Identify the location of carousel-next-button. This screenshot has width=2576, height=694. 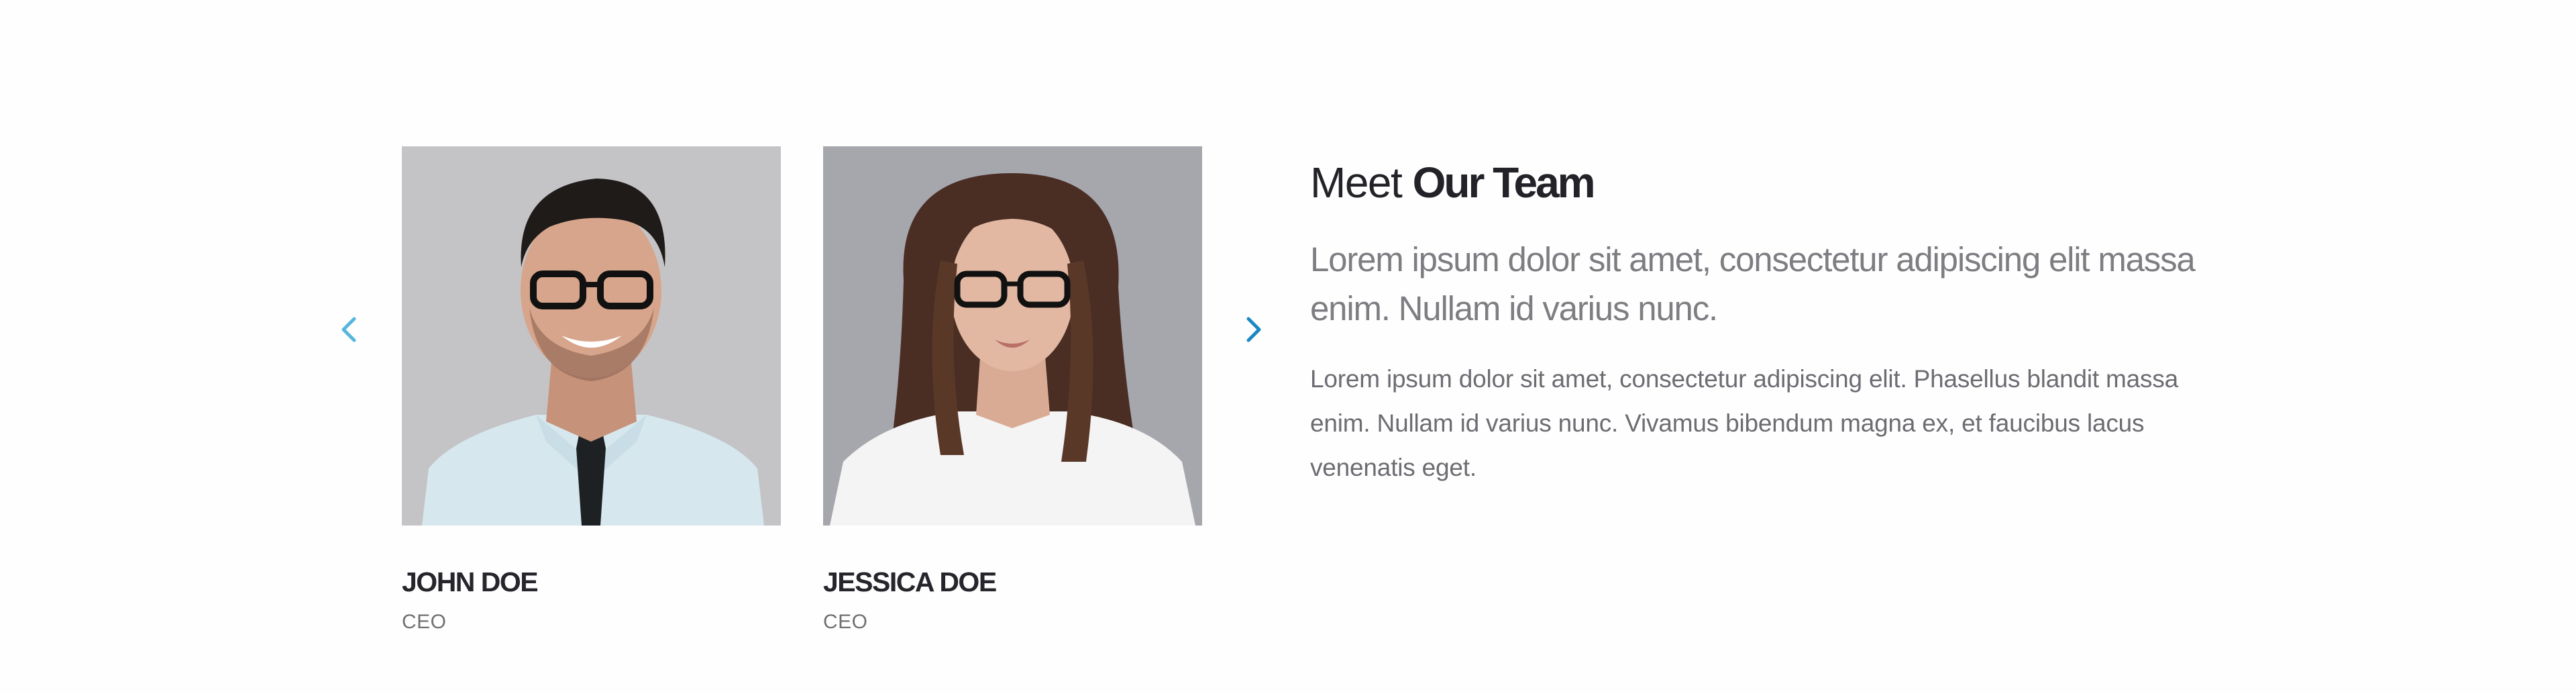
(1253, 329).